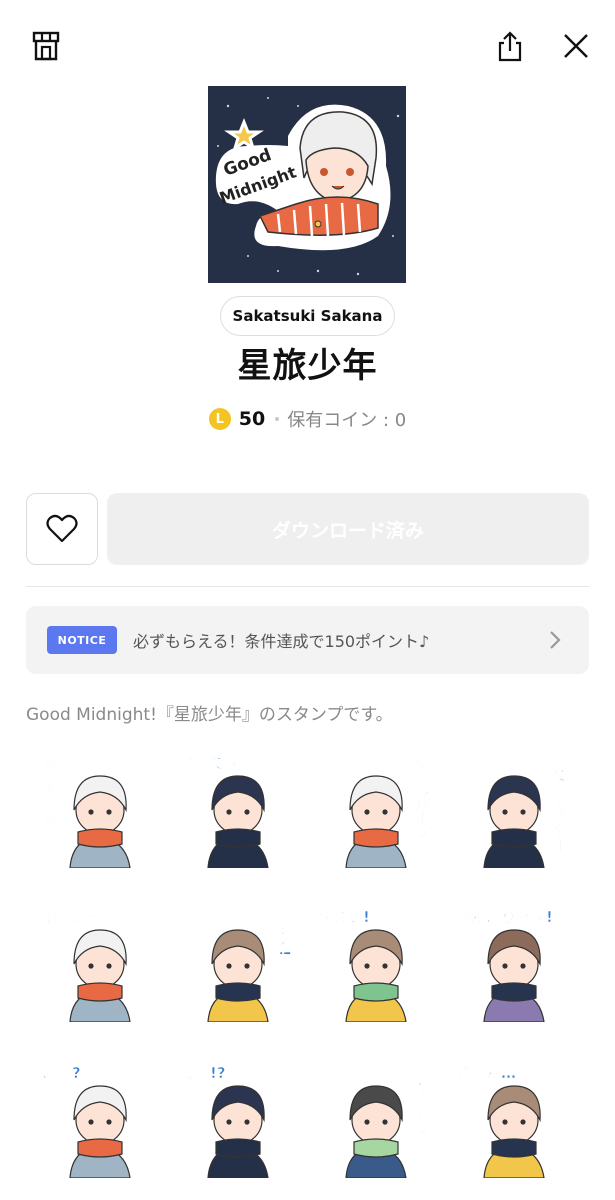 Image resolution: width=615 pixels, height=1200 pixels. Describe the element at coordinates (72, 917) in the screenshot. I see `sticker-caption: やった〜` at that location.